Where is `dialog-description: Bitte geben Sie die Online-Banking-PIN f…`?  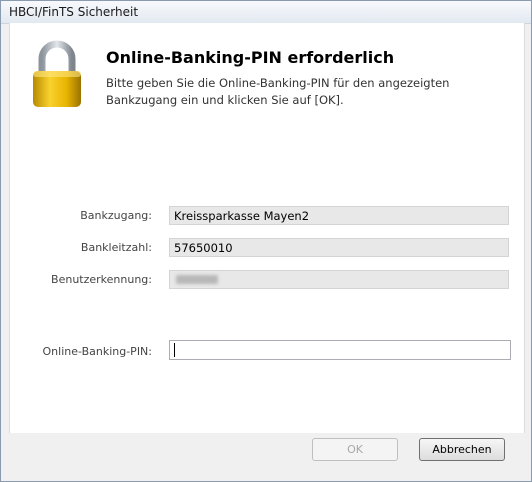
dialog-description: Bitte geben Sie die Online-Banking-PIN f… is located at coordinates (278, 91).